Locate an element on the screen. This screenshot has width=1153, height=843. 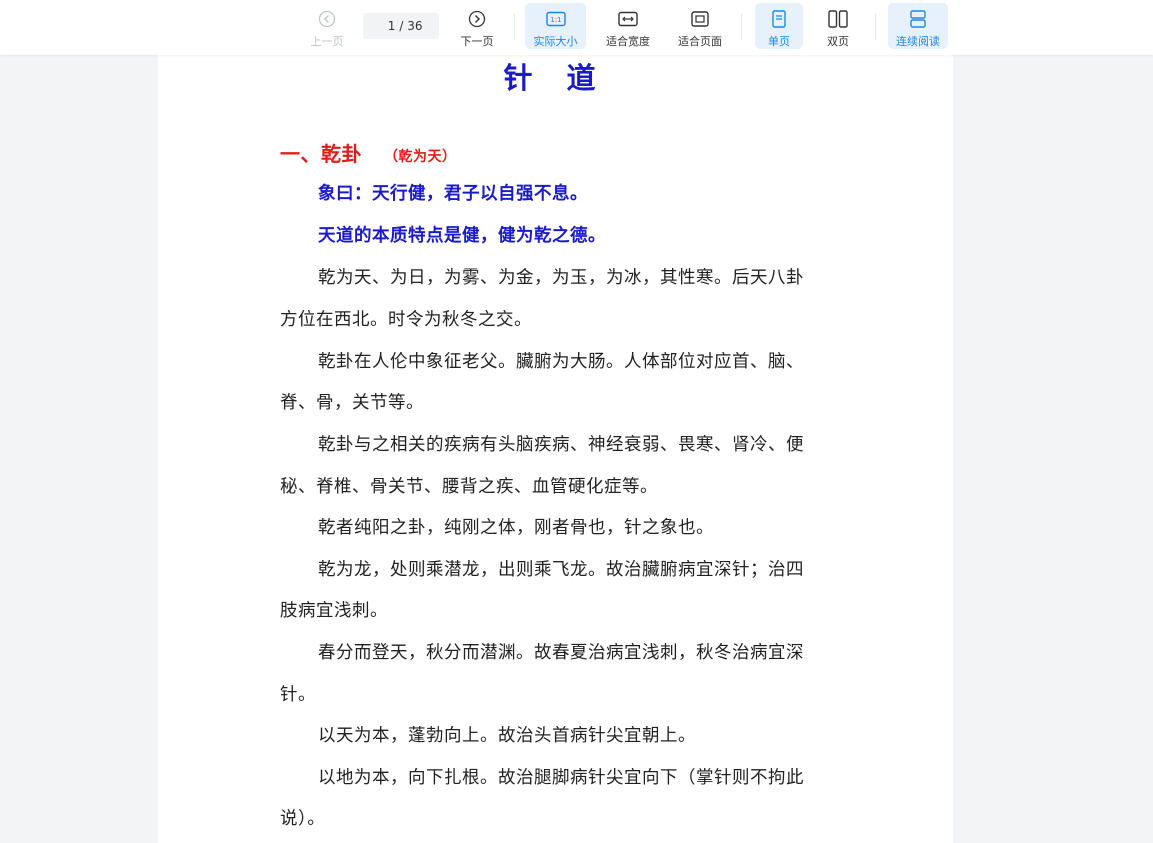
continuous-reading-button: 连续阅读 is located at coordinates (918, 26).